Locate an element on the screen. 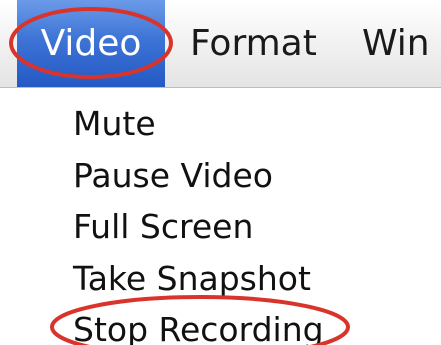 This screenshot has width=441, height=345. menu-item-mute: Mute is located at coordinates (114, 124).